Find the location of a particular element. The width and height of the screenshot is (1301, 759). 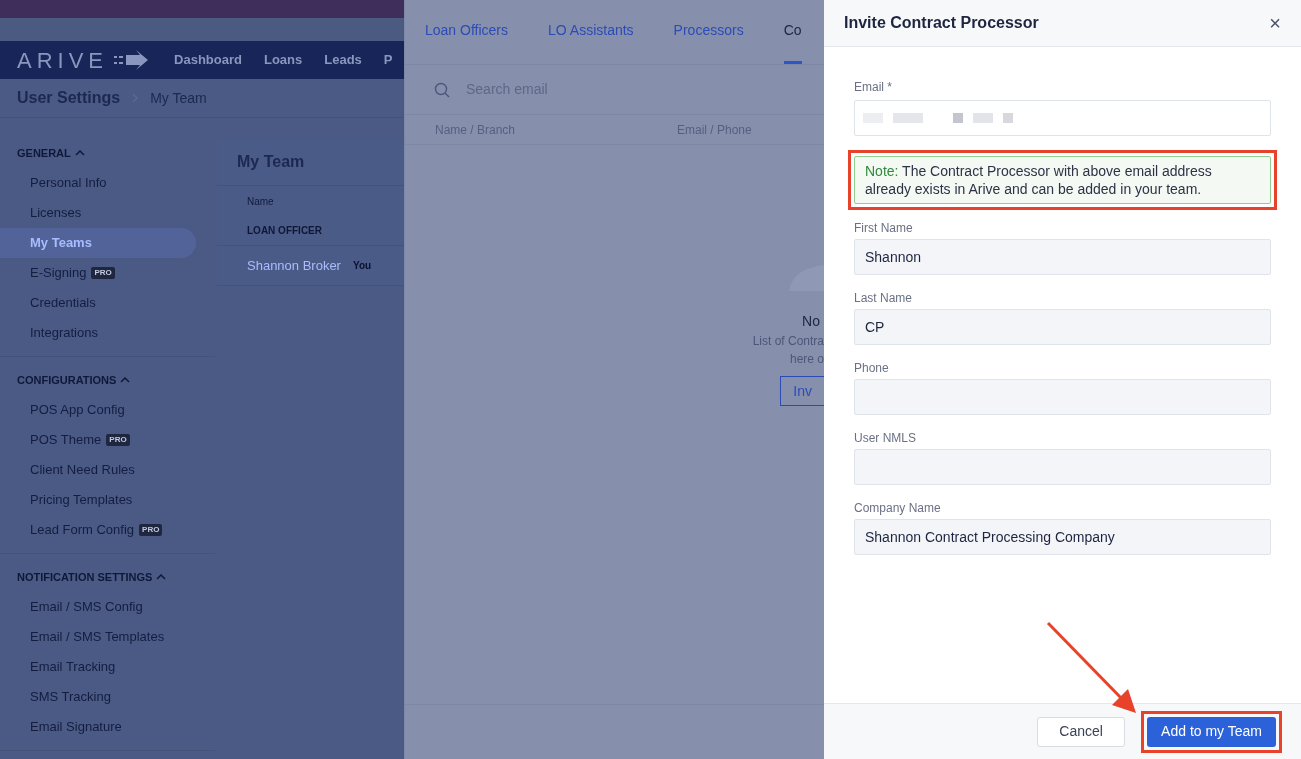

text-field: Shannon Contract Processing Company is located at coordinates (1062, 537).